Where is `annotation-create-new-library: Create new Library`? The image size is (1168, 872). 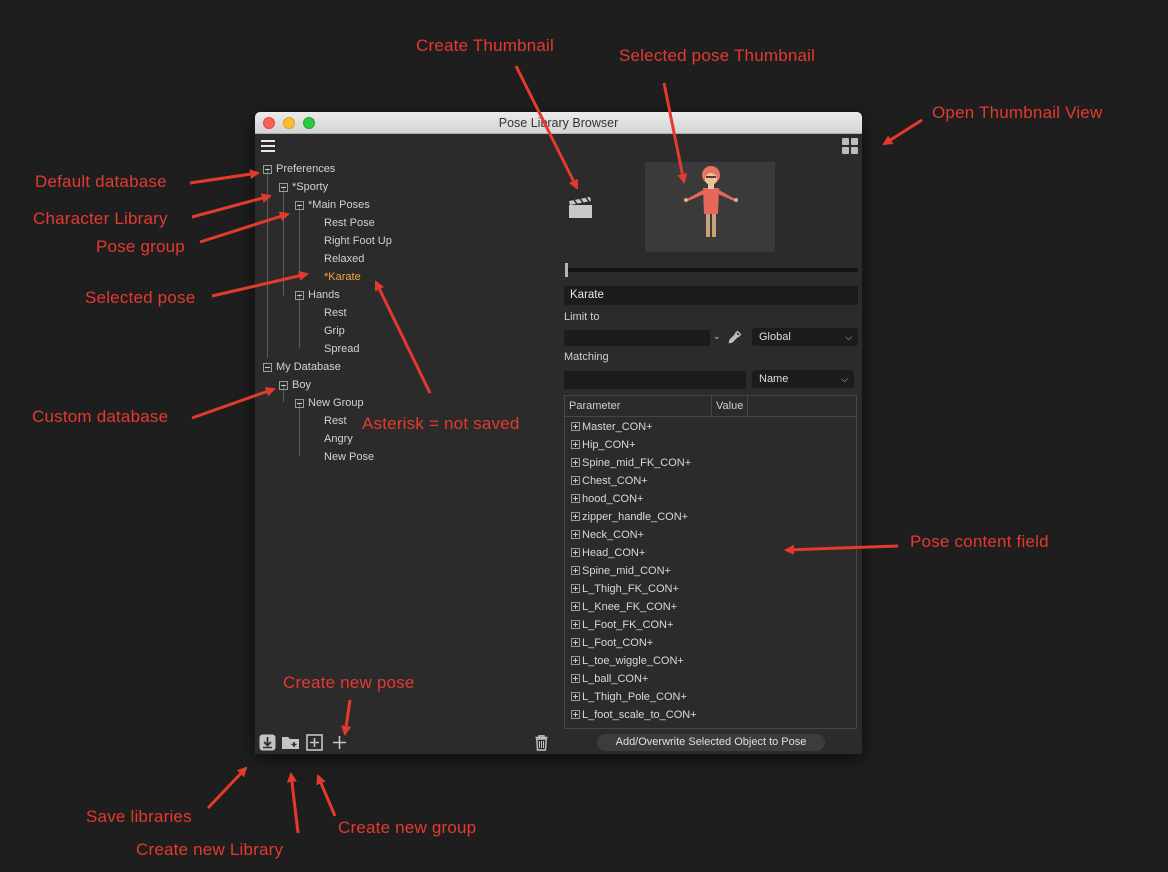
annotation-create-new-library: Create new Library is located at coordinates (210, 849).